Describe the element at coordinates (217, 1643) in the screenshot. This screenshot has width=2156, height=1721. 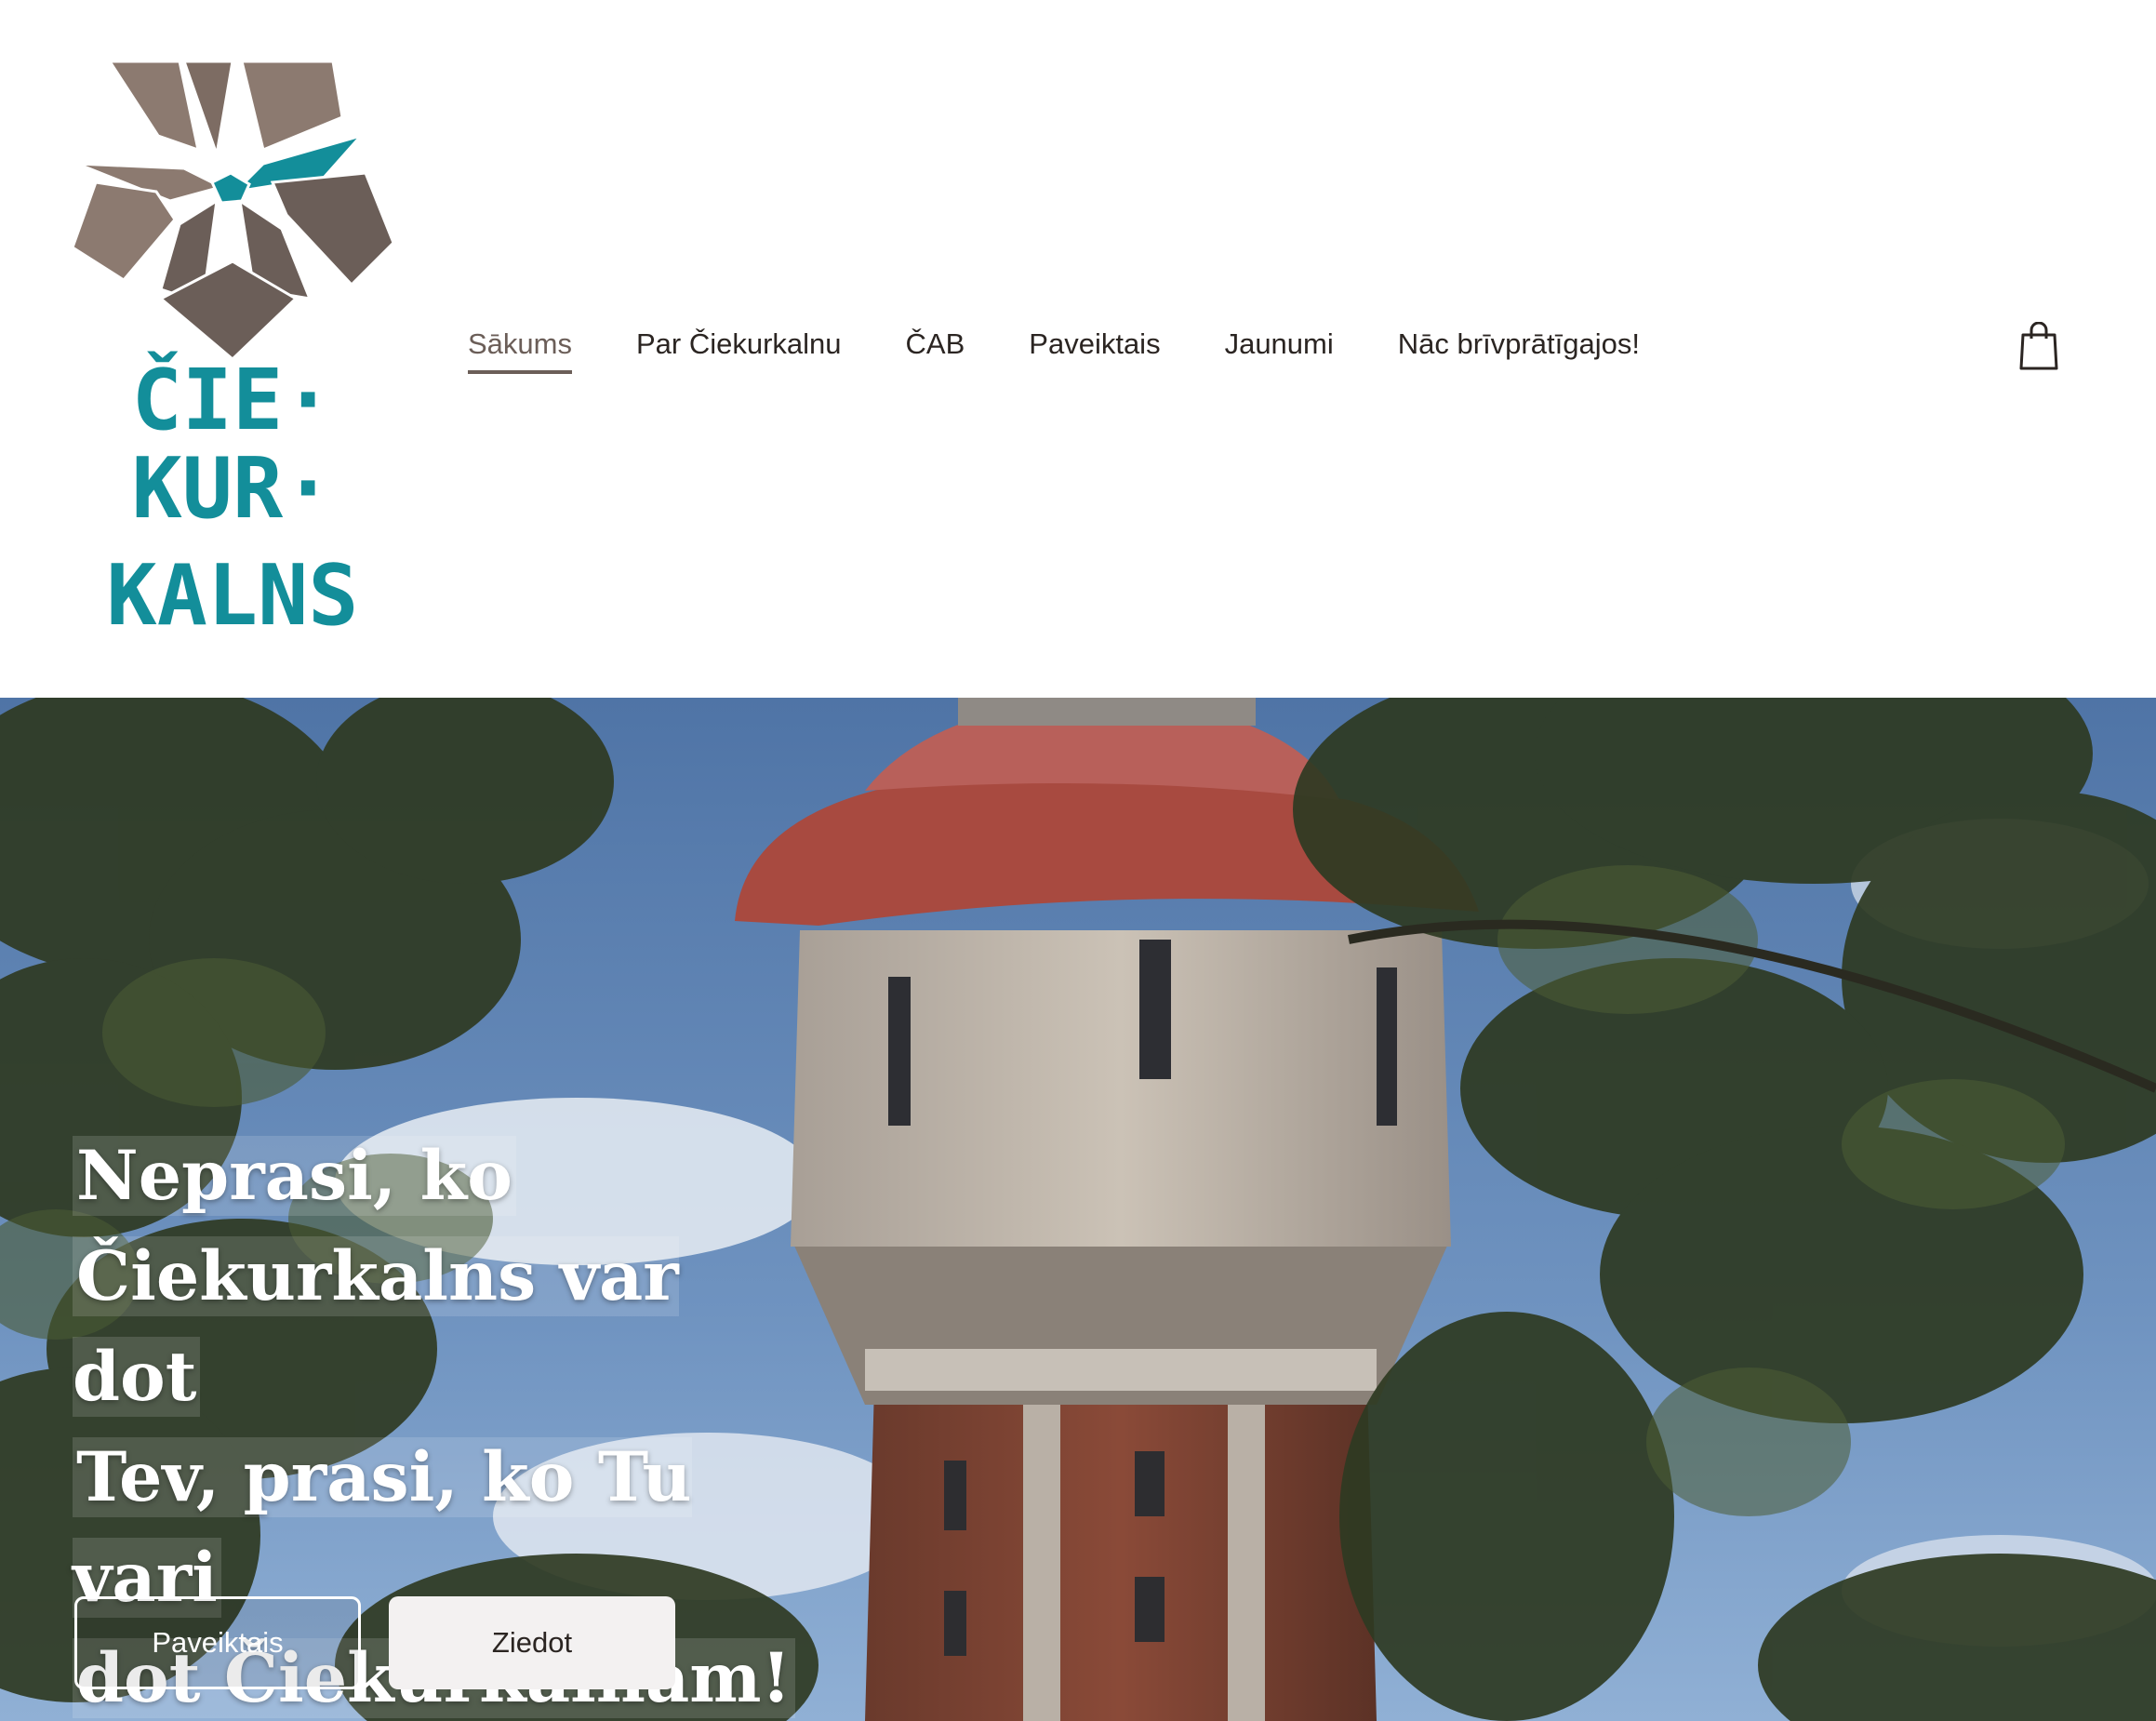
I see `paveiktais-button: Paveiktais` at that location.